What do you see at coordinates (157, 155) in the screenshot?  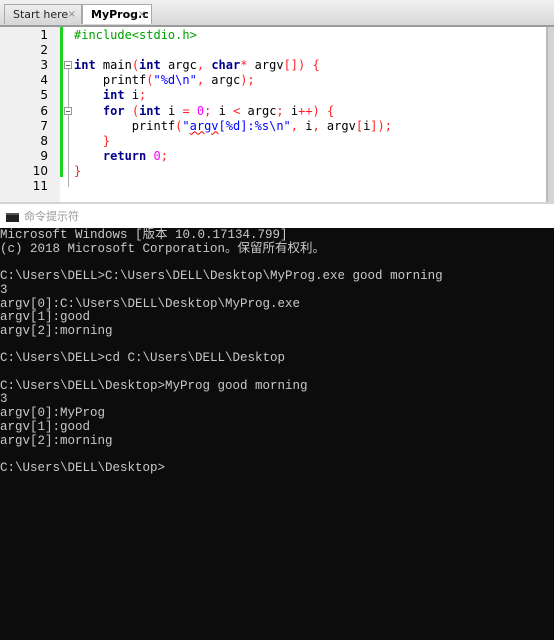 I see `code-token: 0` at bounding box center [157, 155].